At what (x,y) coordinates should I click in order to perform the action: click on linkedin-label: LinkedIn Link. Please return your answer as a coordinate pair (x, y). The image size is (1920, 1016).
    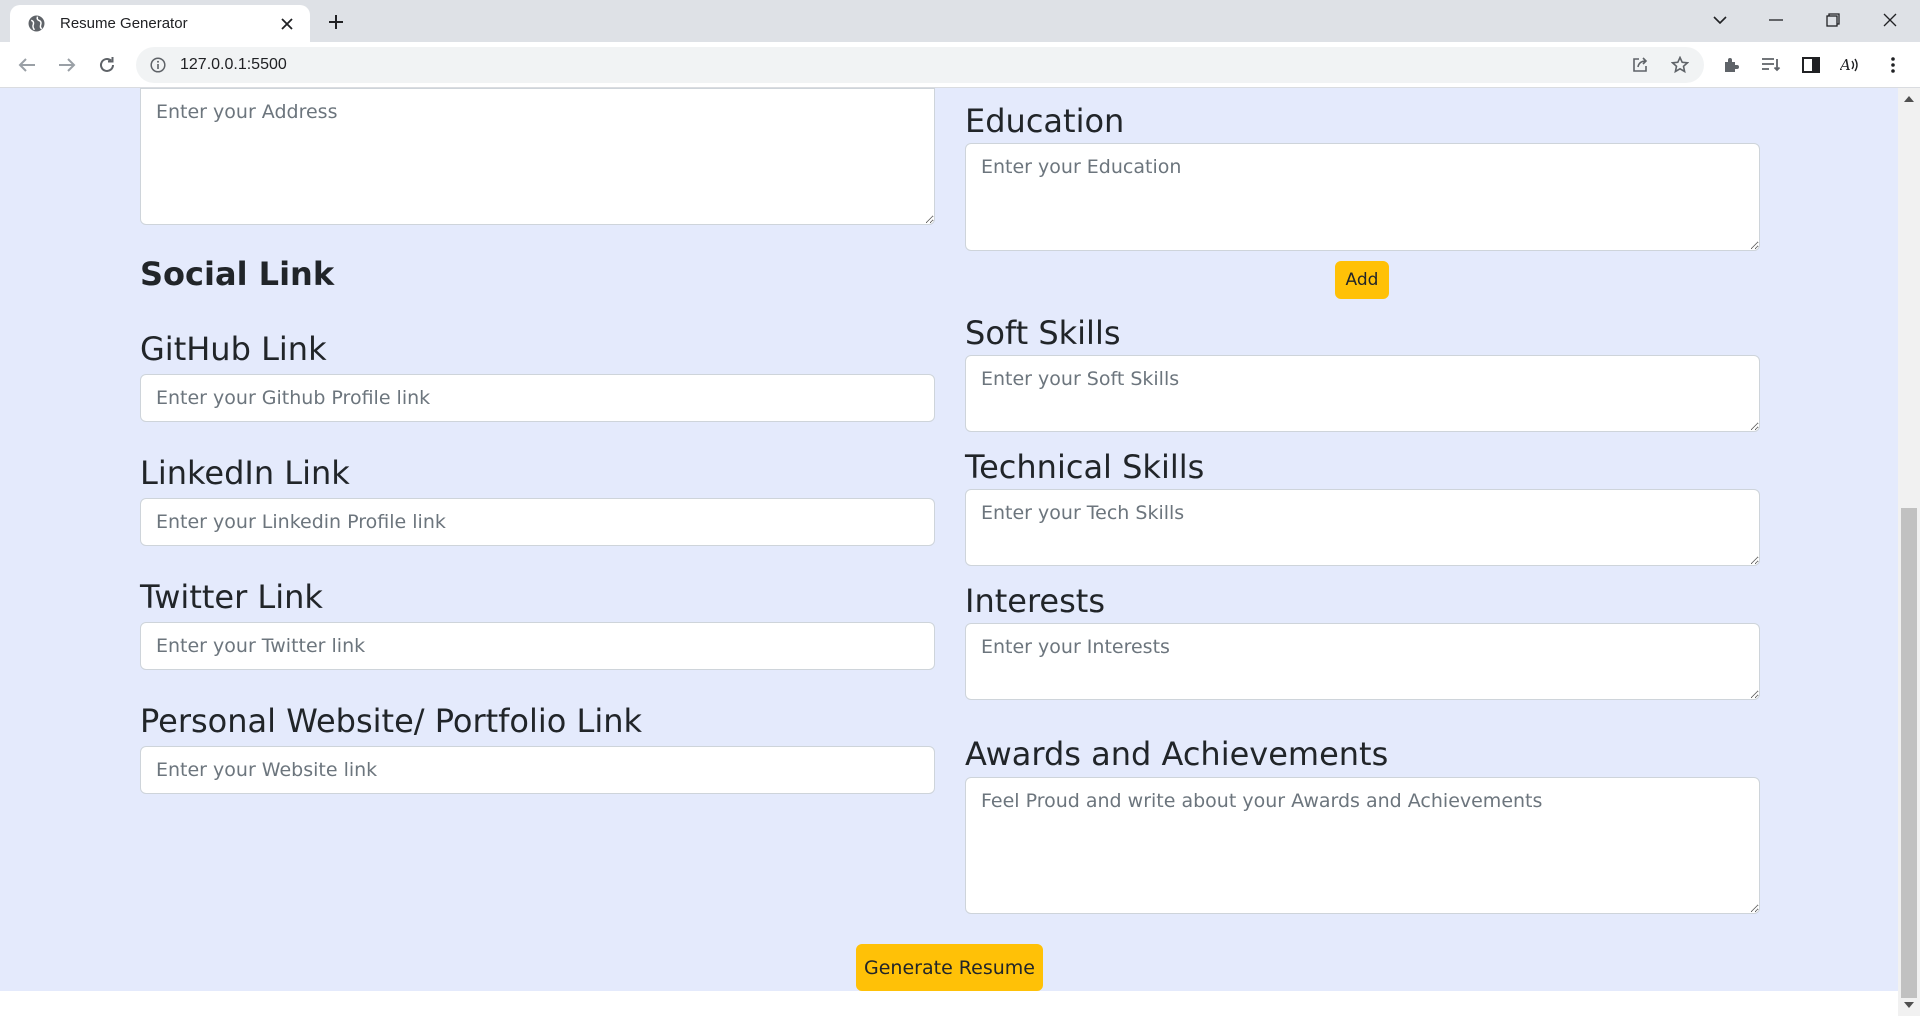
    Looking at the image, I should click on (245, 473).